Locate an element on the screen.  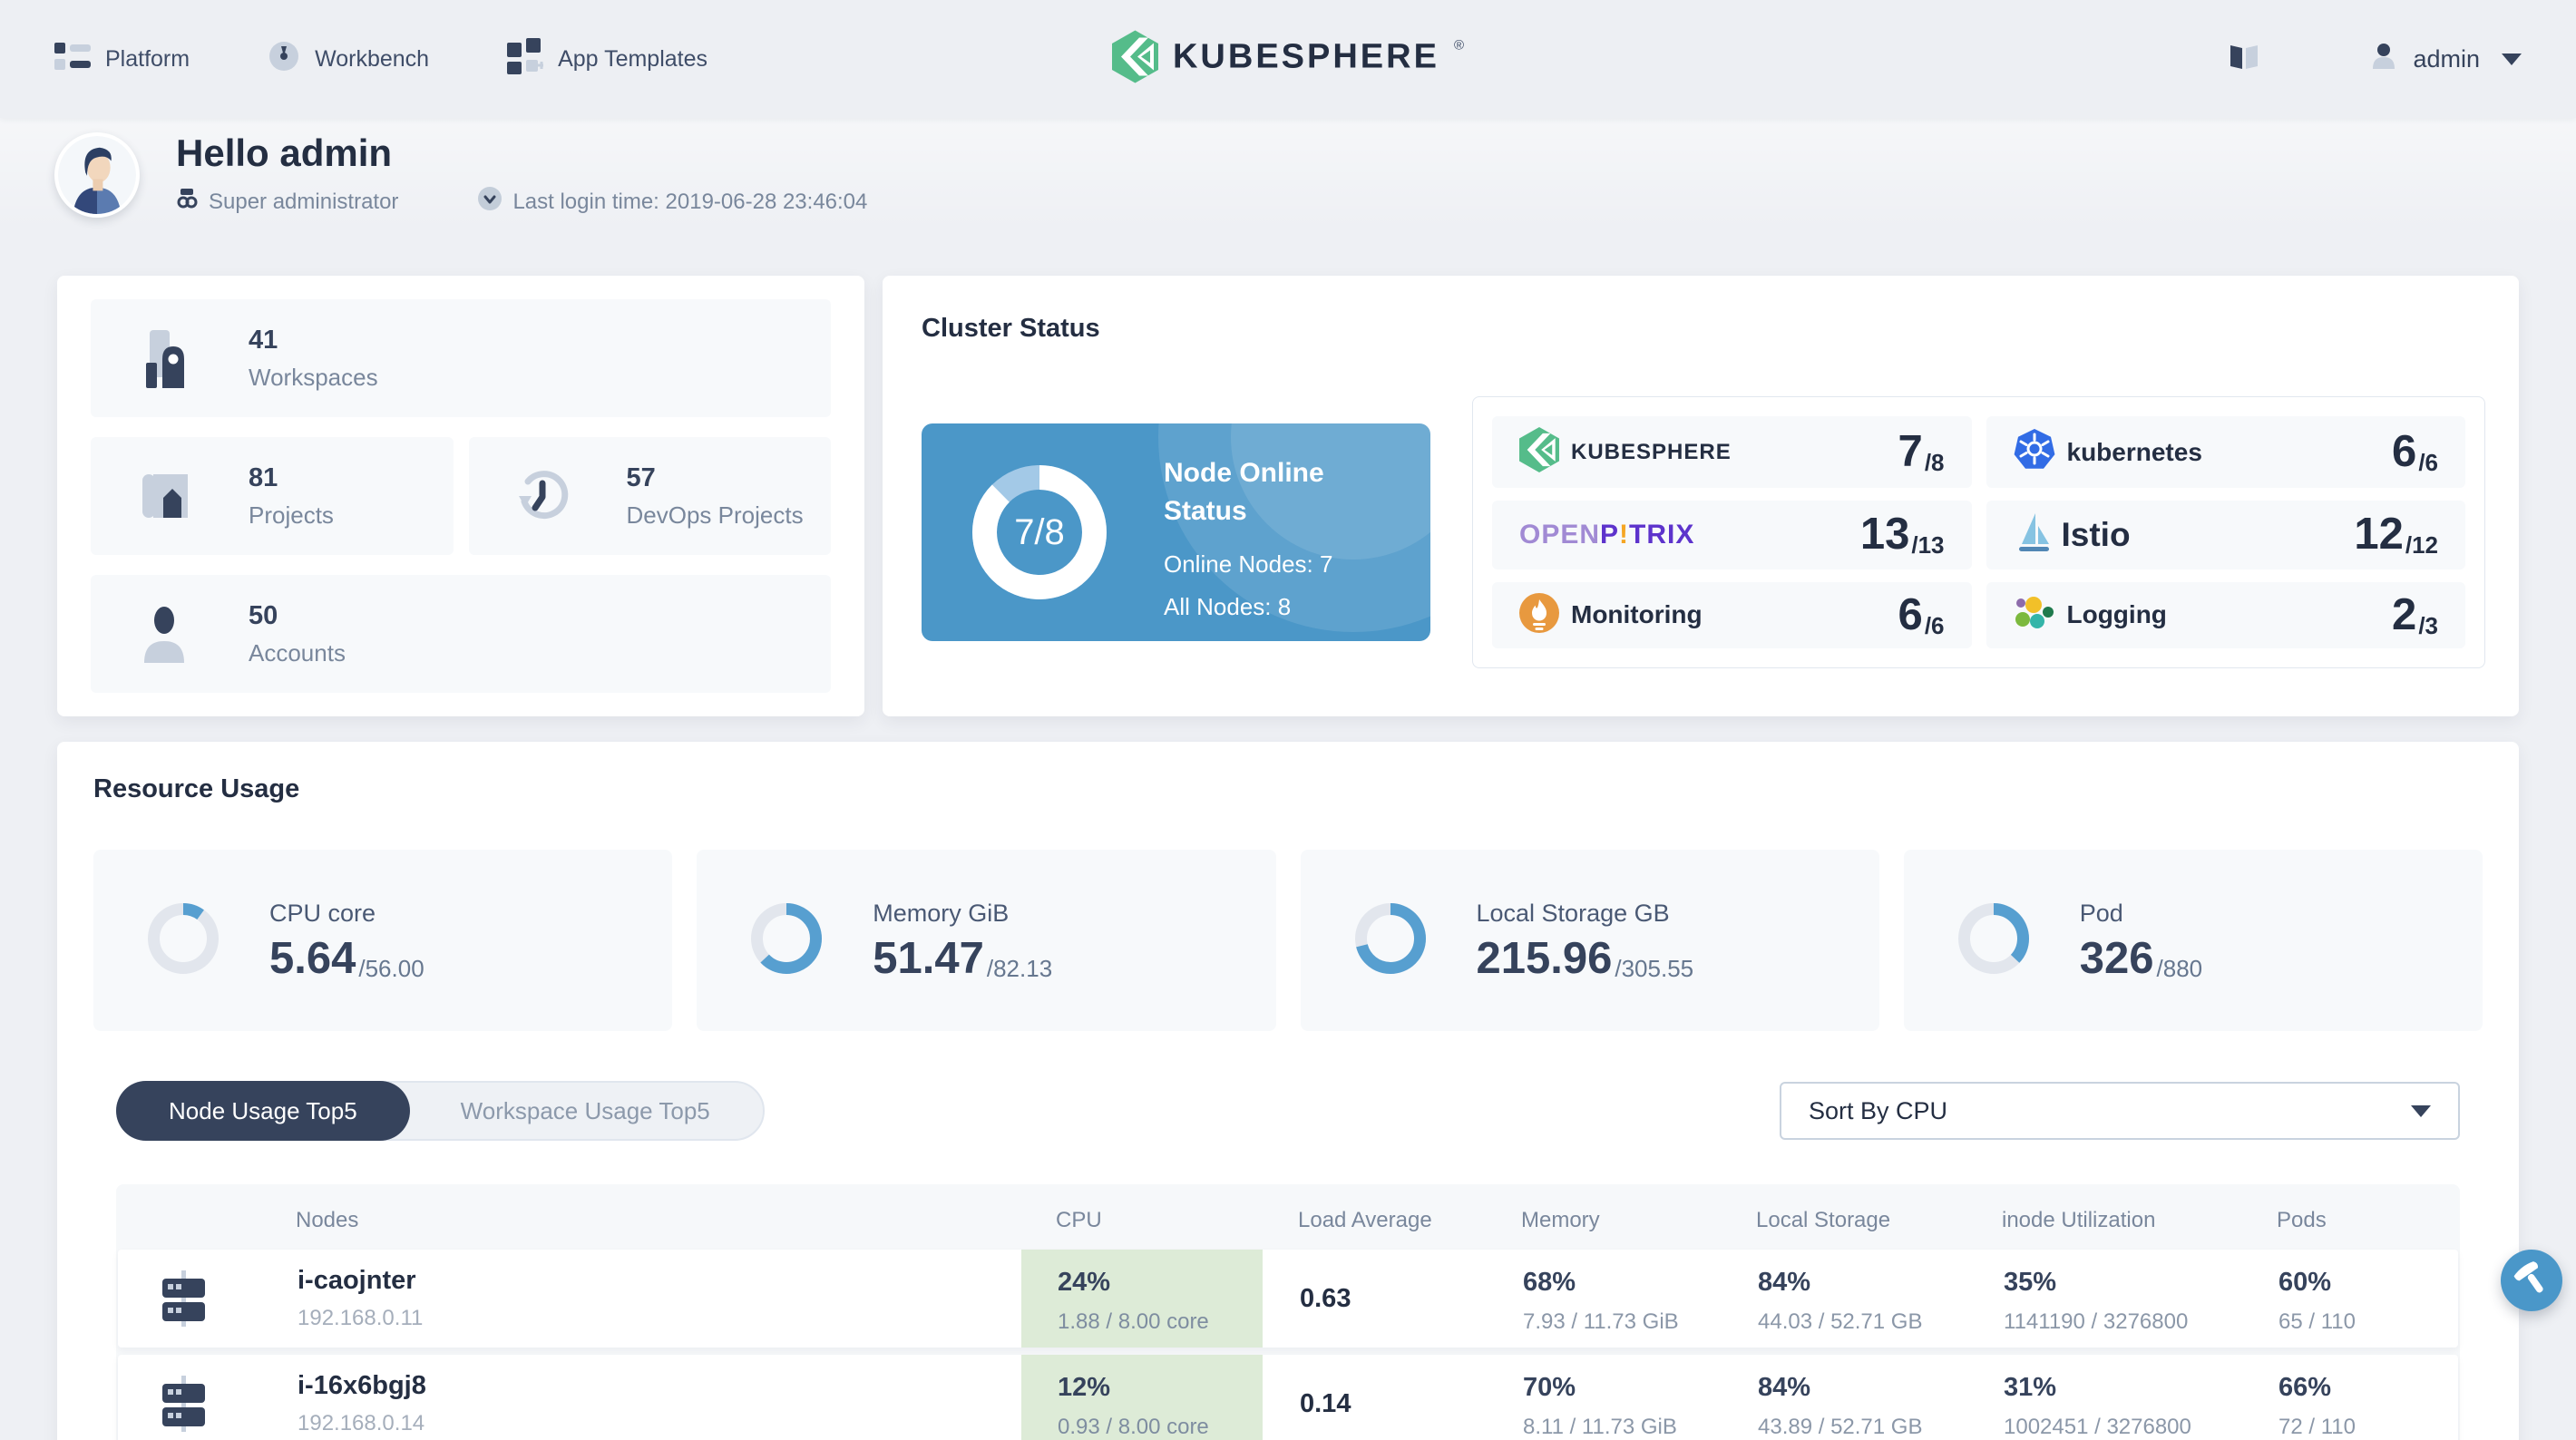
accounts-count: 50 is located at coordinates (263, 615).